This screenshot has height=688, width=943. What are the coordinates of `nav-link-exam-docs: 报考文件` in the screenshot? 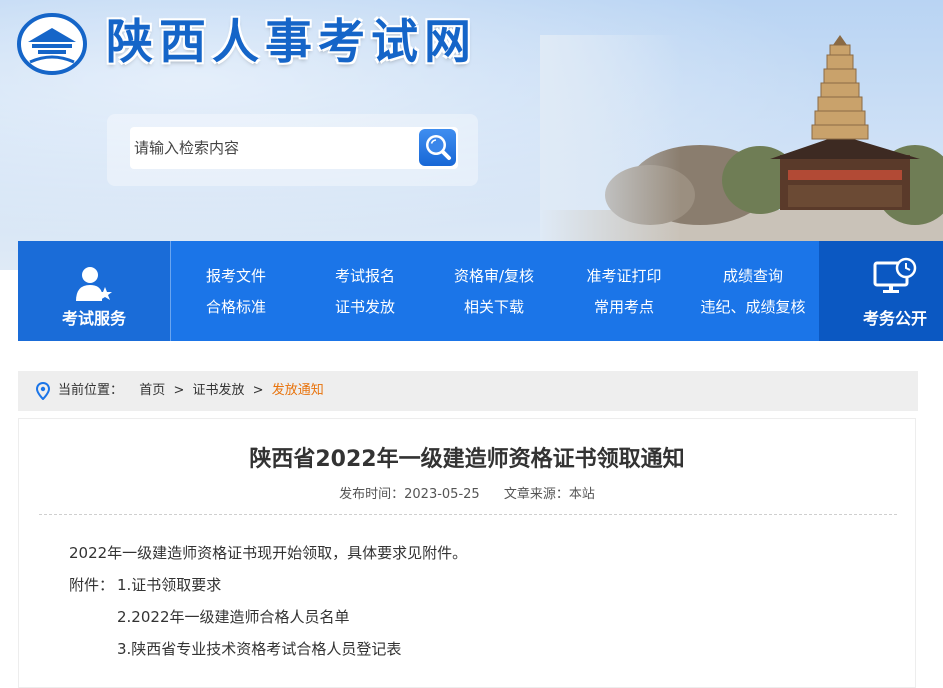 It's located at (236, 276).